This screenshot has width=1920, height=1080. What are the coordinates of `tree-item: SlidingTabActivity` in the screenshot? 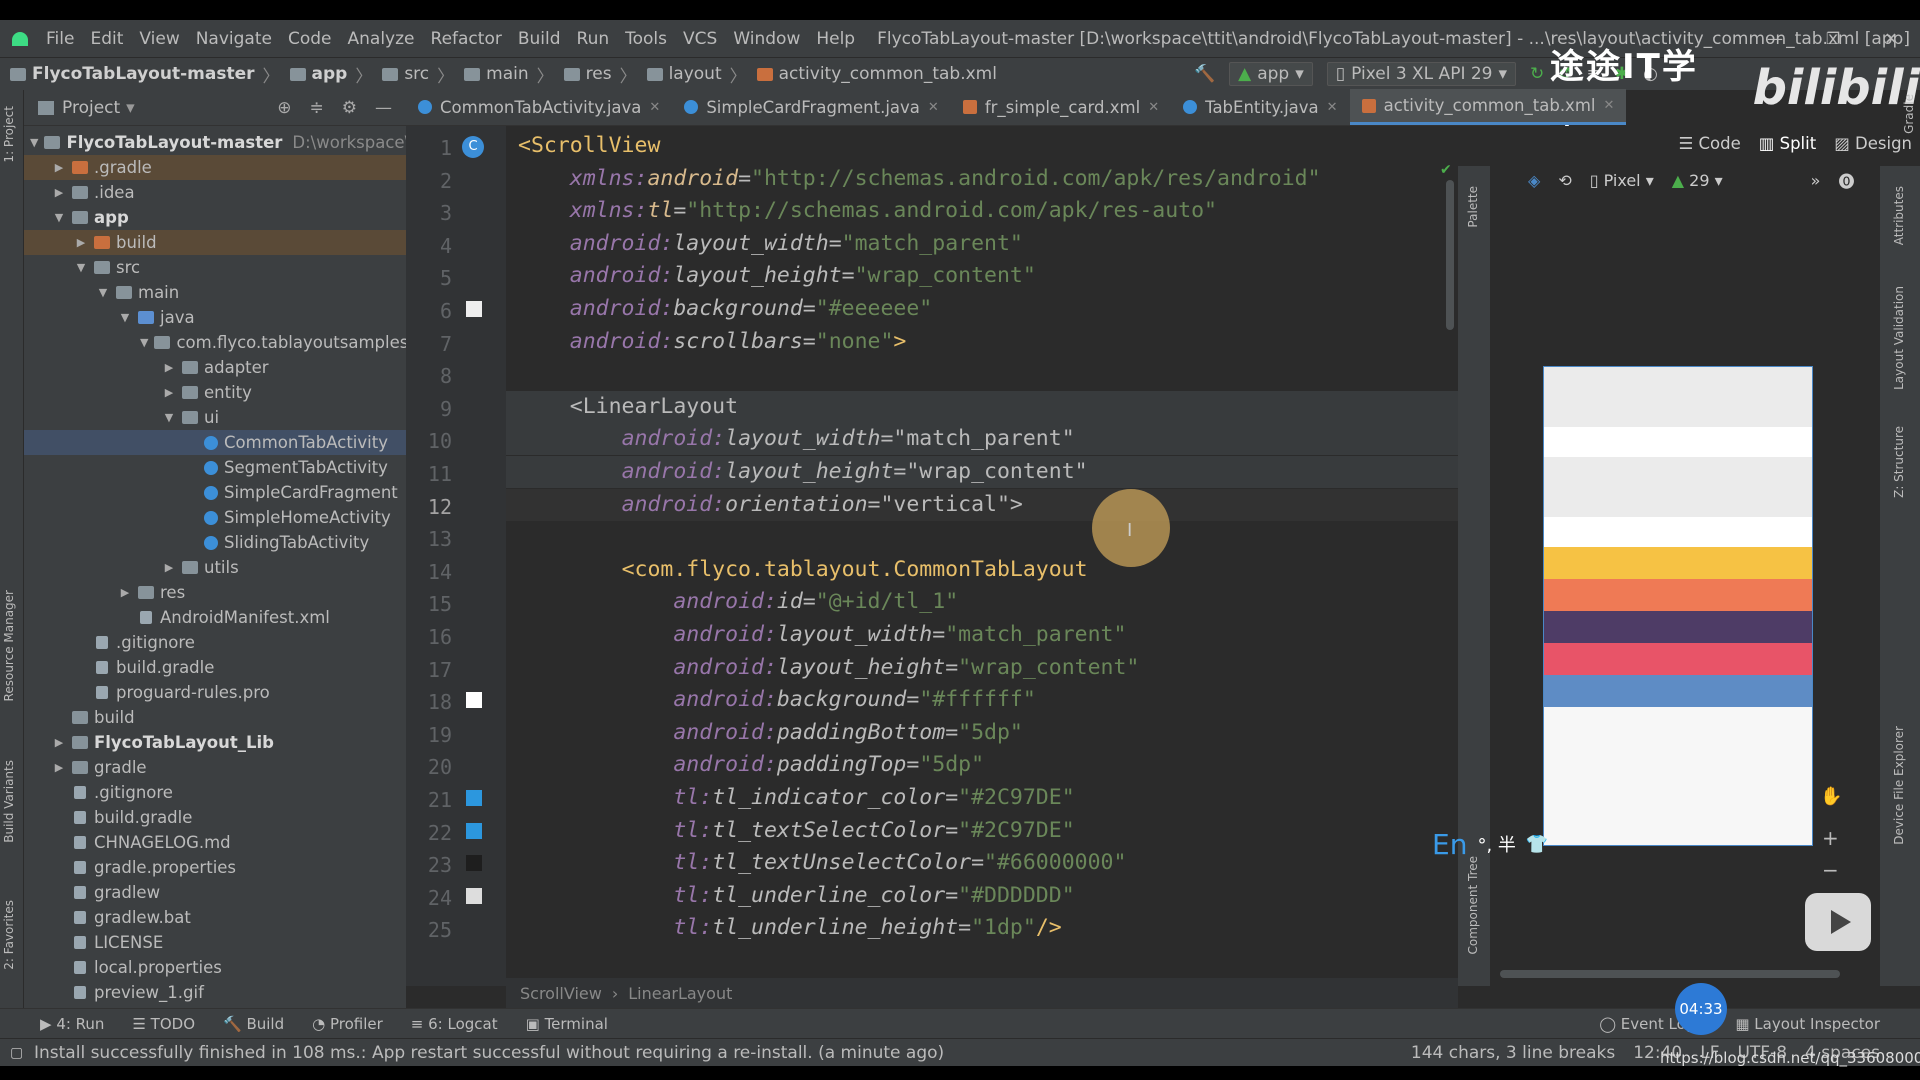 It's located at (215, 542).